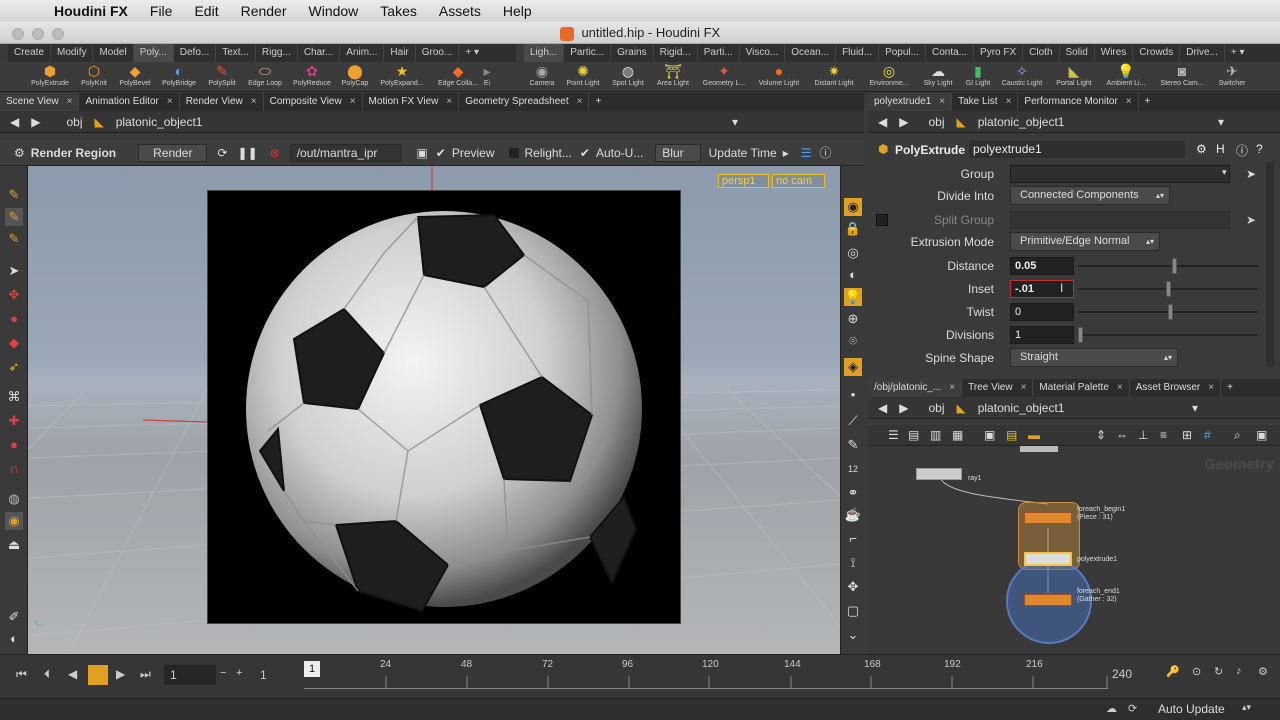 The width and height of the screenshot is (1280, 720). Describe the element at coordinates (14, 499) in the screenshot. I see `render-tool-icon: ◍` at that location.